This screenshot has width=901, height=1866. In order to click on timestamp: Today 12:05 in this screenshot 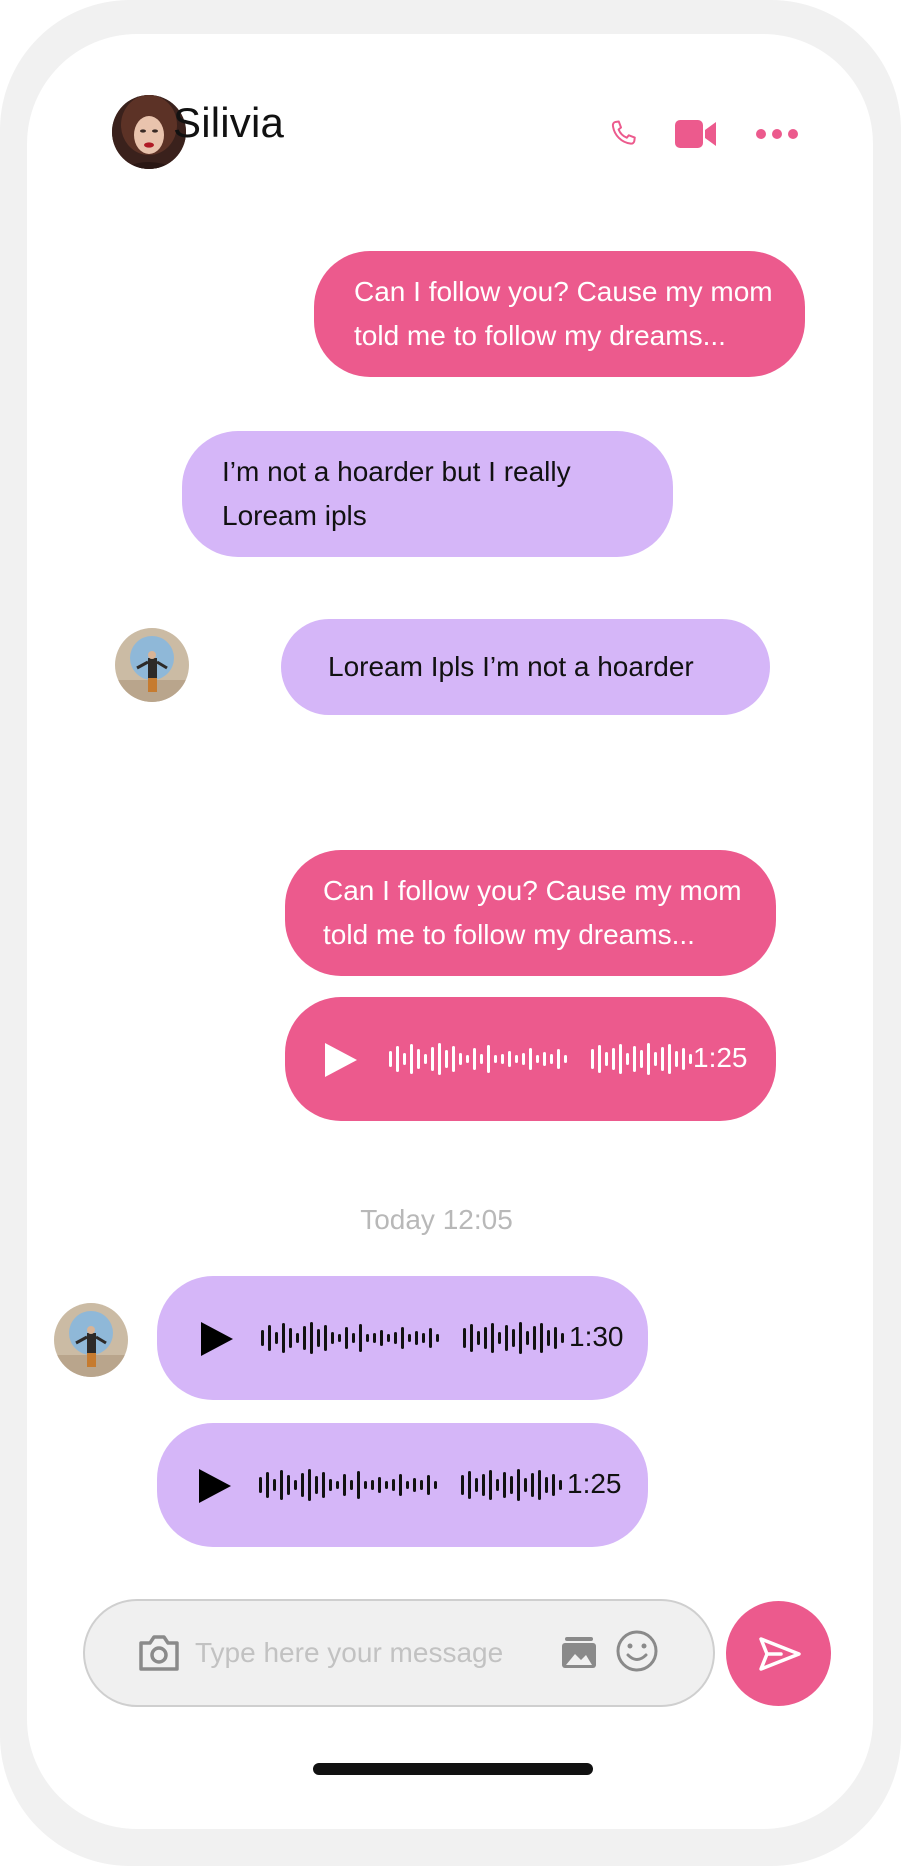, I will do `click(436, 1219)`.